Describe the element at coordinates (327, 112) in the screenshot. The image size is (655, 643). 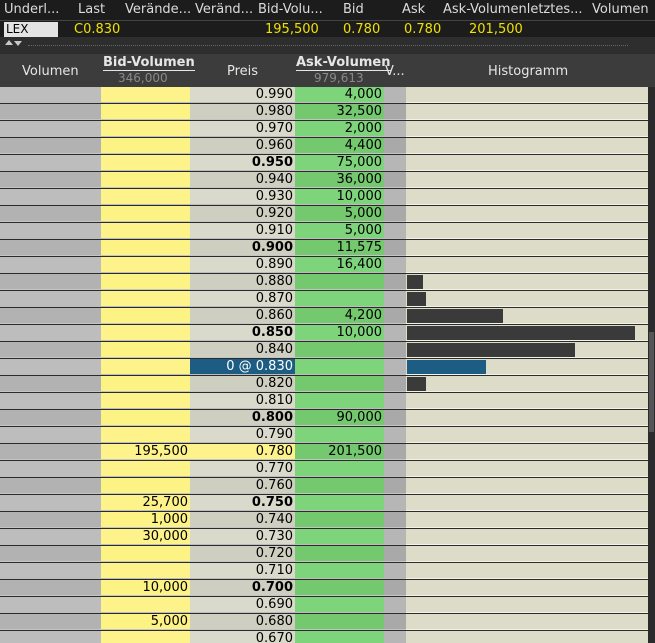
I see `book-row: 0.980 32,500` at that location.